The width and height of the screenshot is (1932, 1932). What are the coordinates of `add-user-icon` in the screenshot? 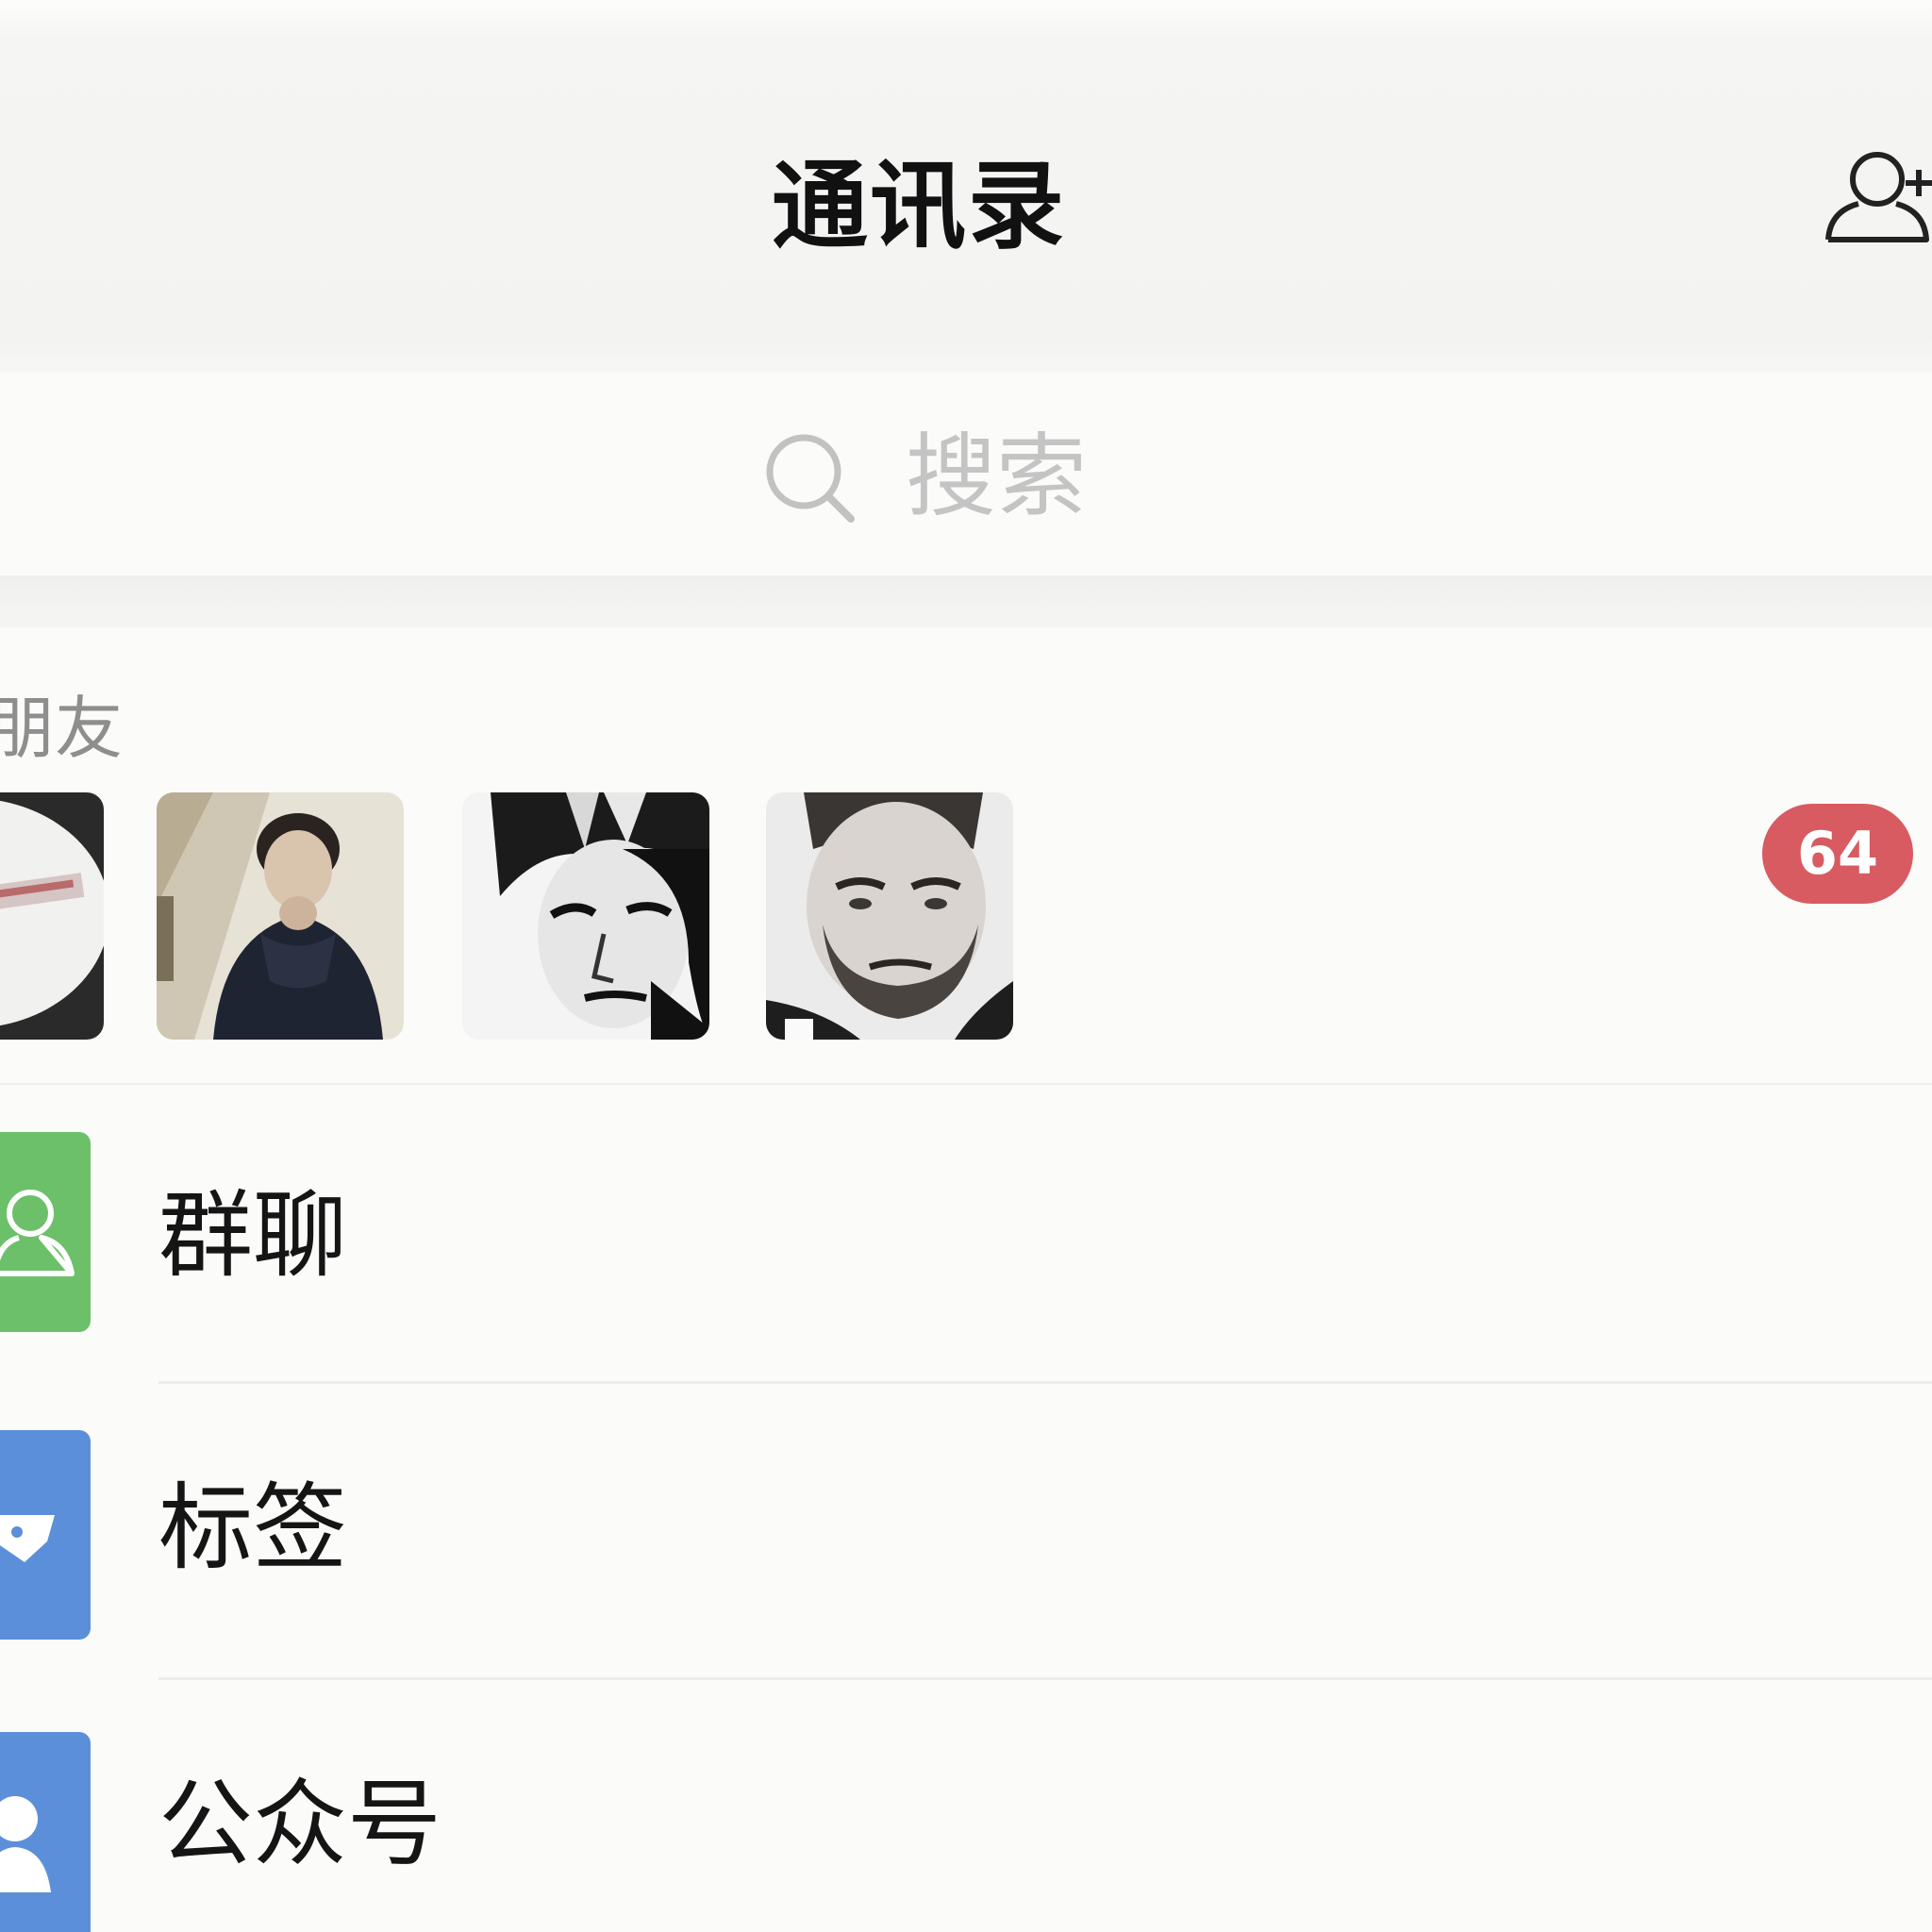 It's located at (1878, 197).